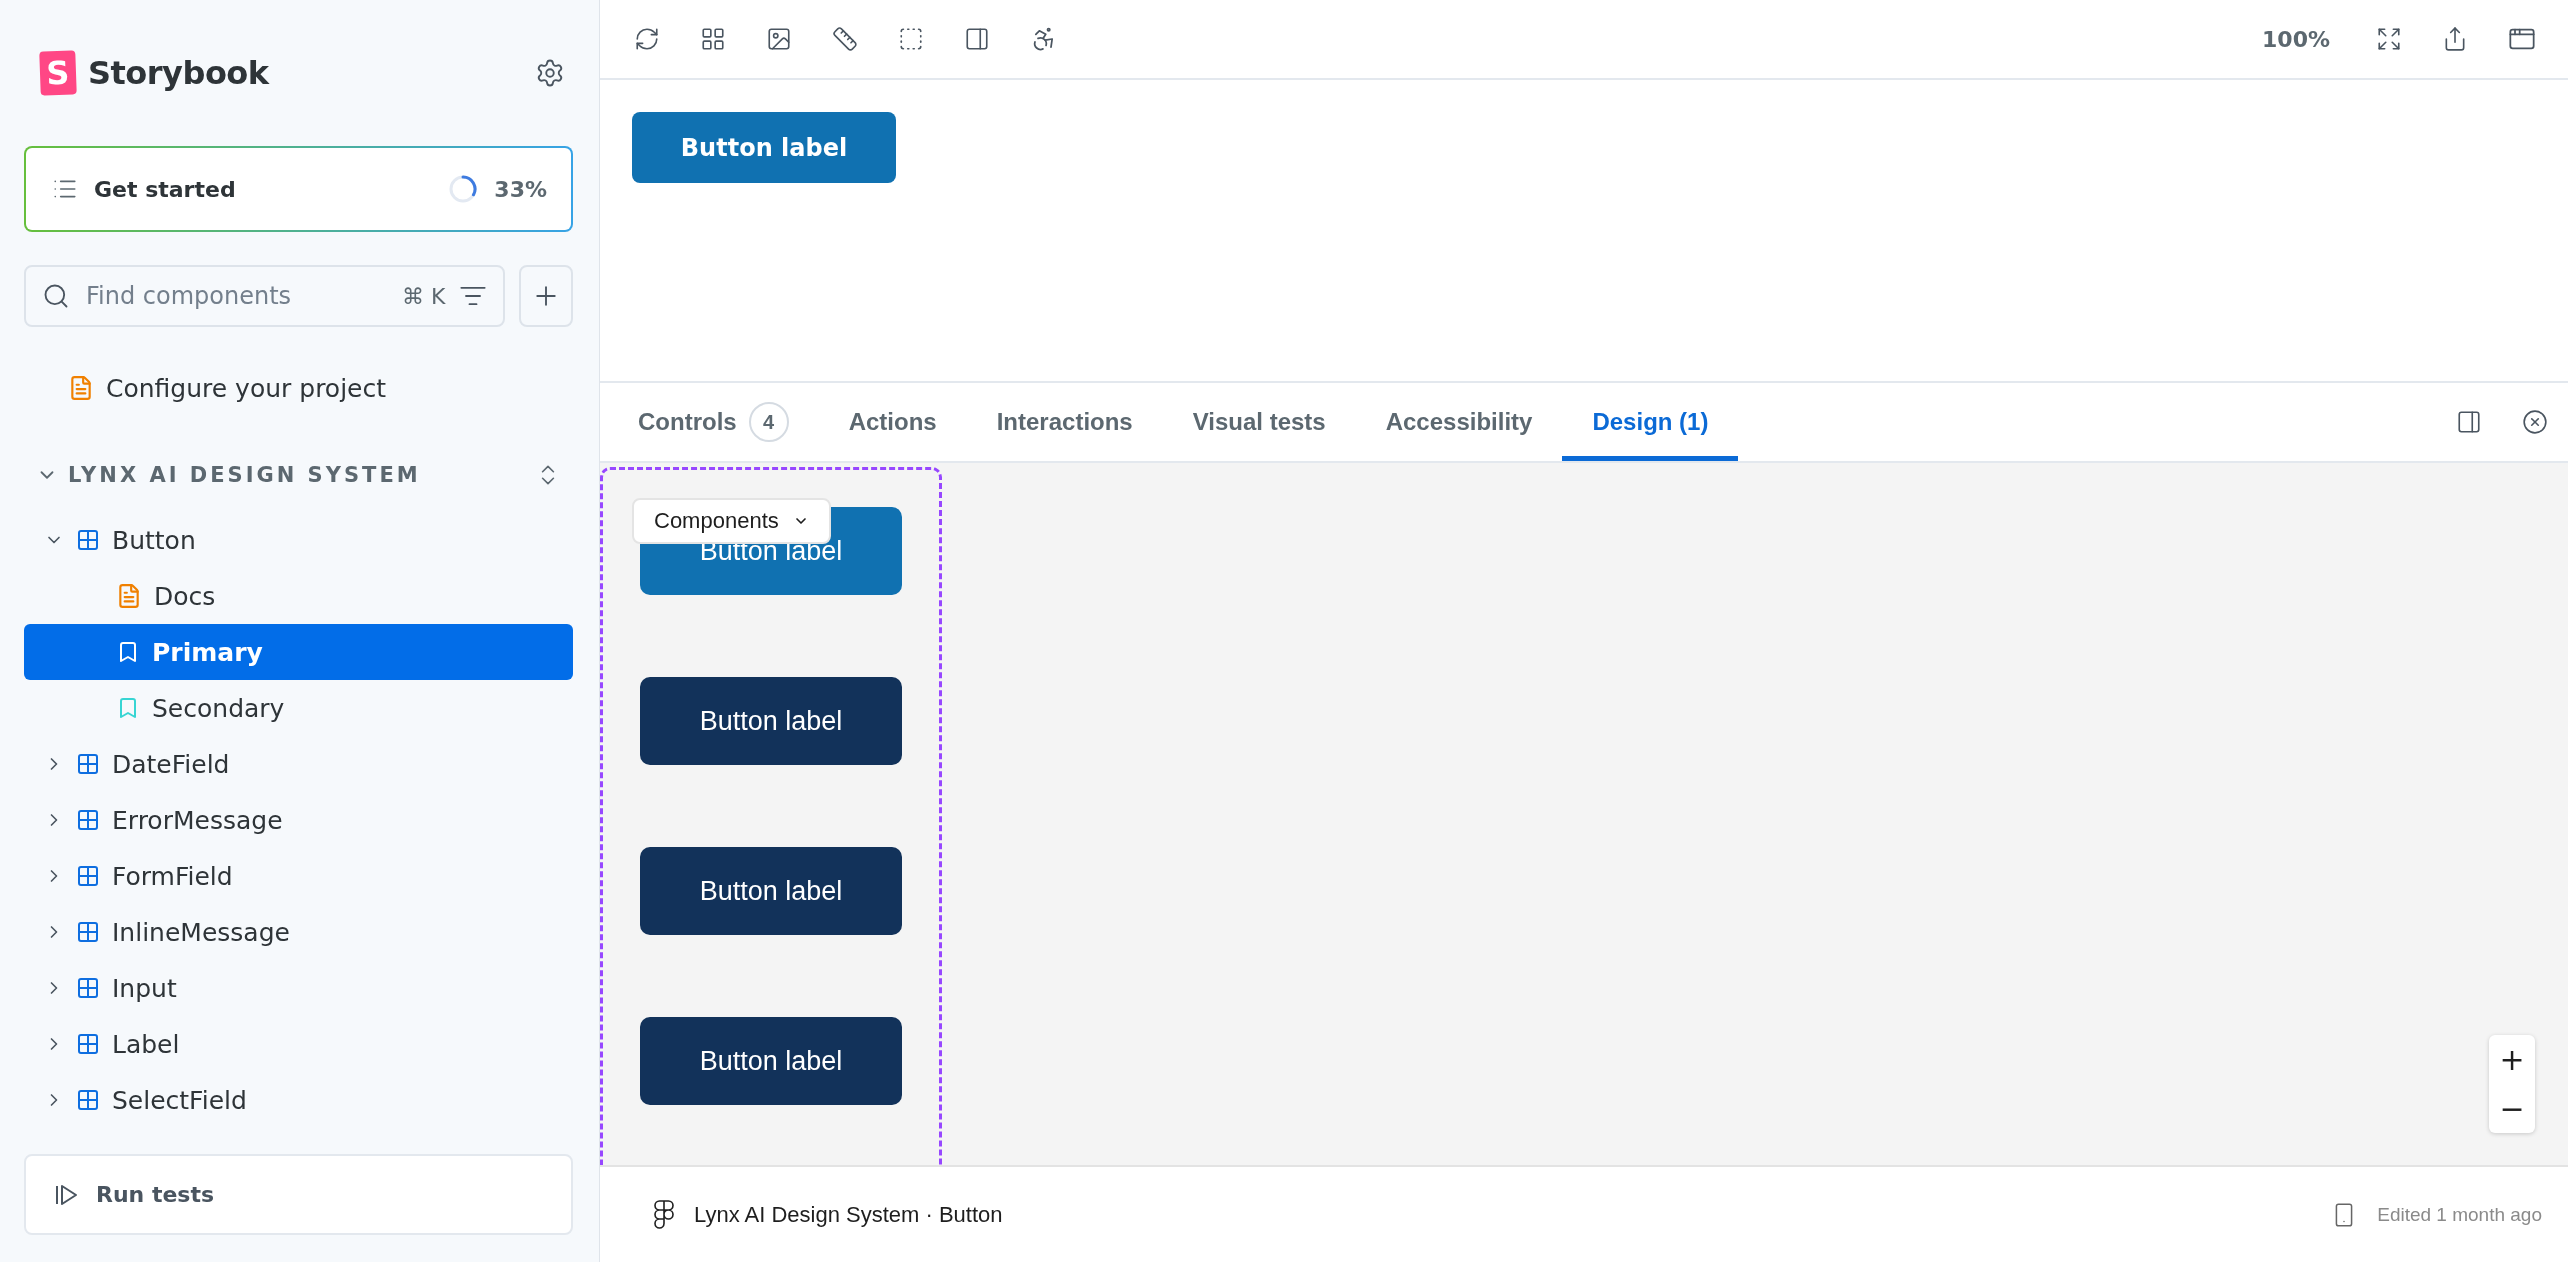 Image resolution: width=2568 pixels, height=1262 pixels. I want to click on outline-icon, so click(911, 39).